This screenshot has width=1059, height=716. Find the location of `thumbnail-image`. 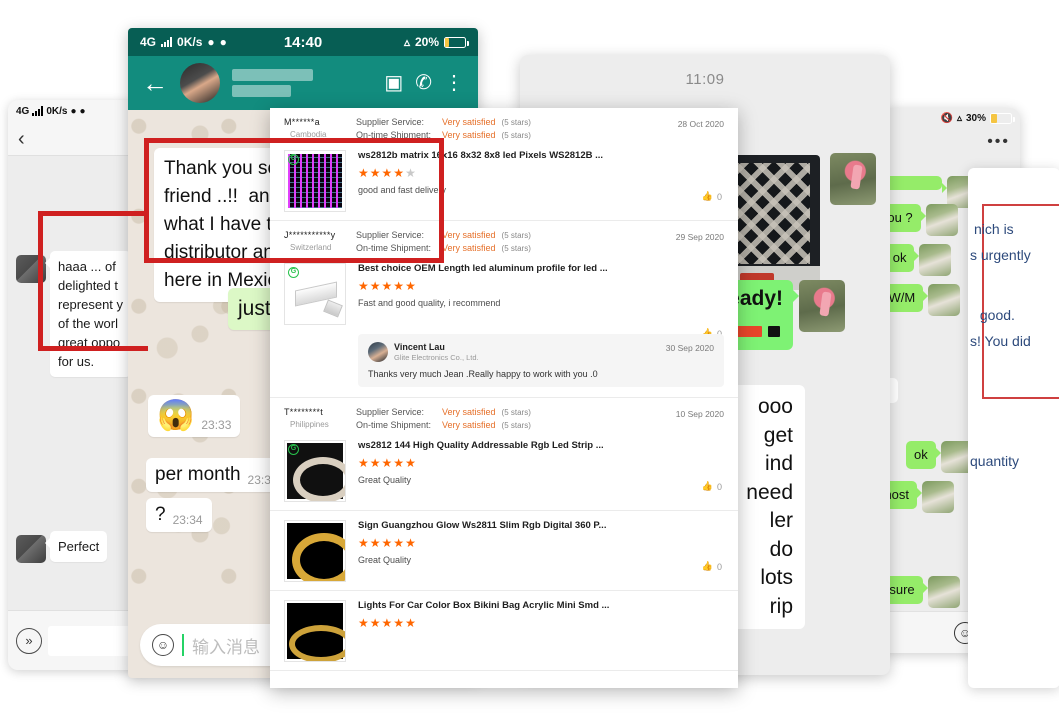

thumbnail-image is located at coordinates (316, 552).